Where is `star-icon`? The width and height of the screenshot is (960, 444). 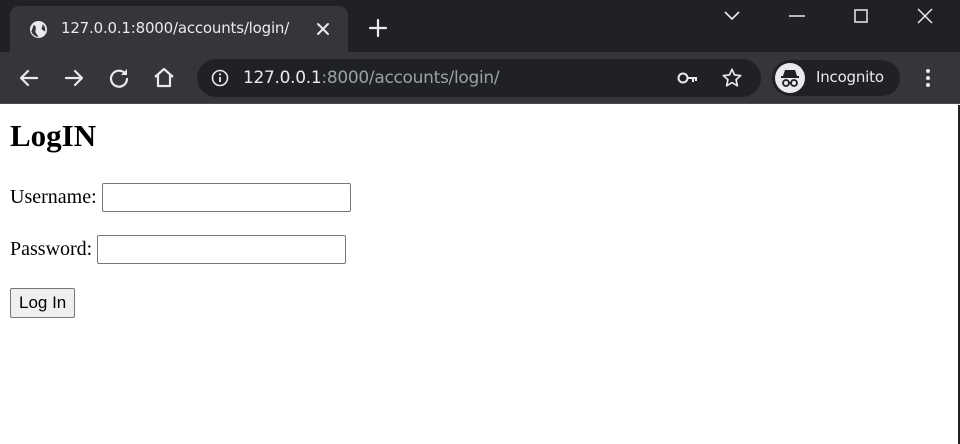
star-icon is located at coordinates (732, 78).